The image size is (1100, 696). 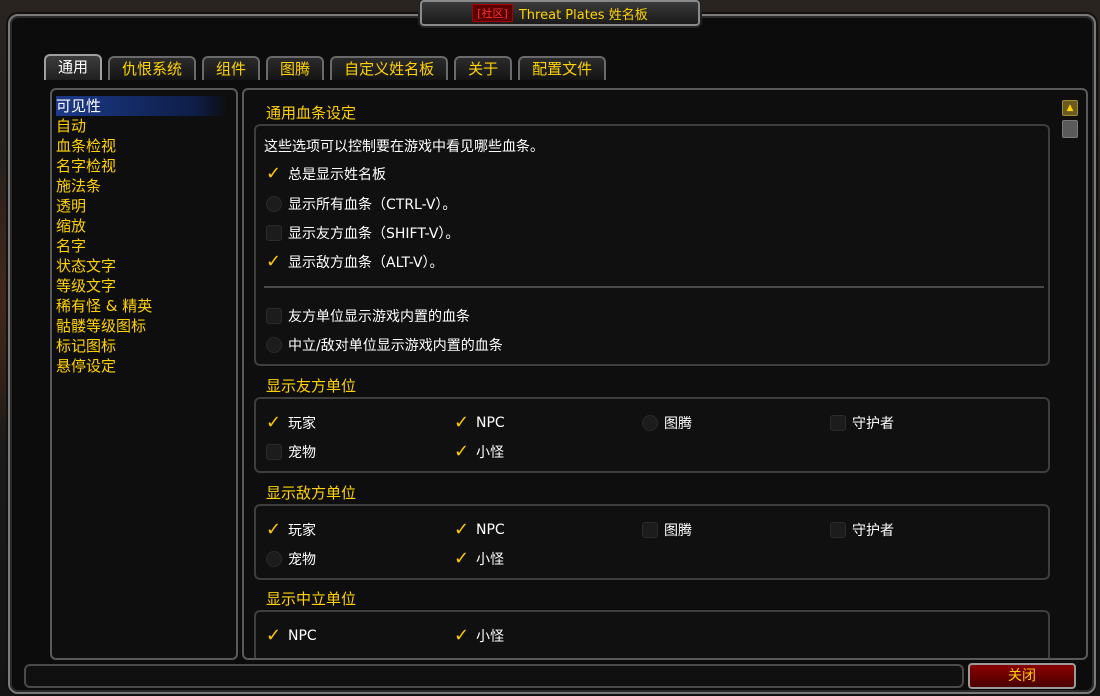 What do you see at coordinates (366, 263) in the screenshot?
I see `option-label: 显示敌方血条（ALT-V）。` at bounding box center [366, 263].